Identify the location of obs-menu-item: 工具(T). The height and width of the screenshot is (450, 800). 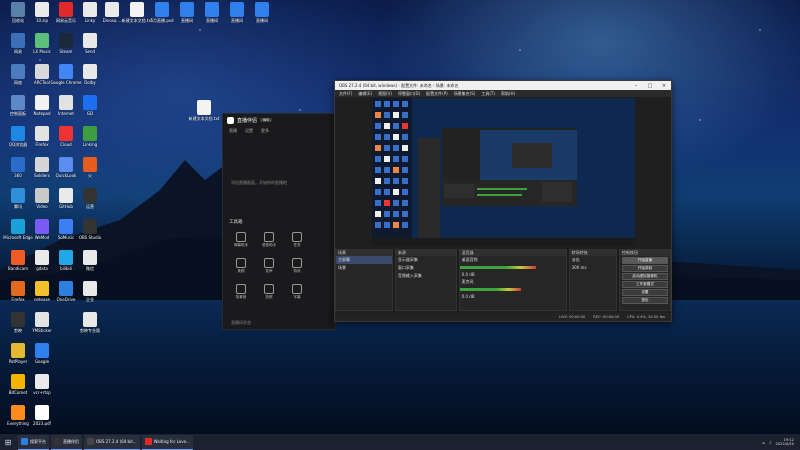
(488, 94).